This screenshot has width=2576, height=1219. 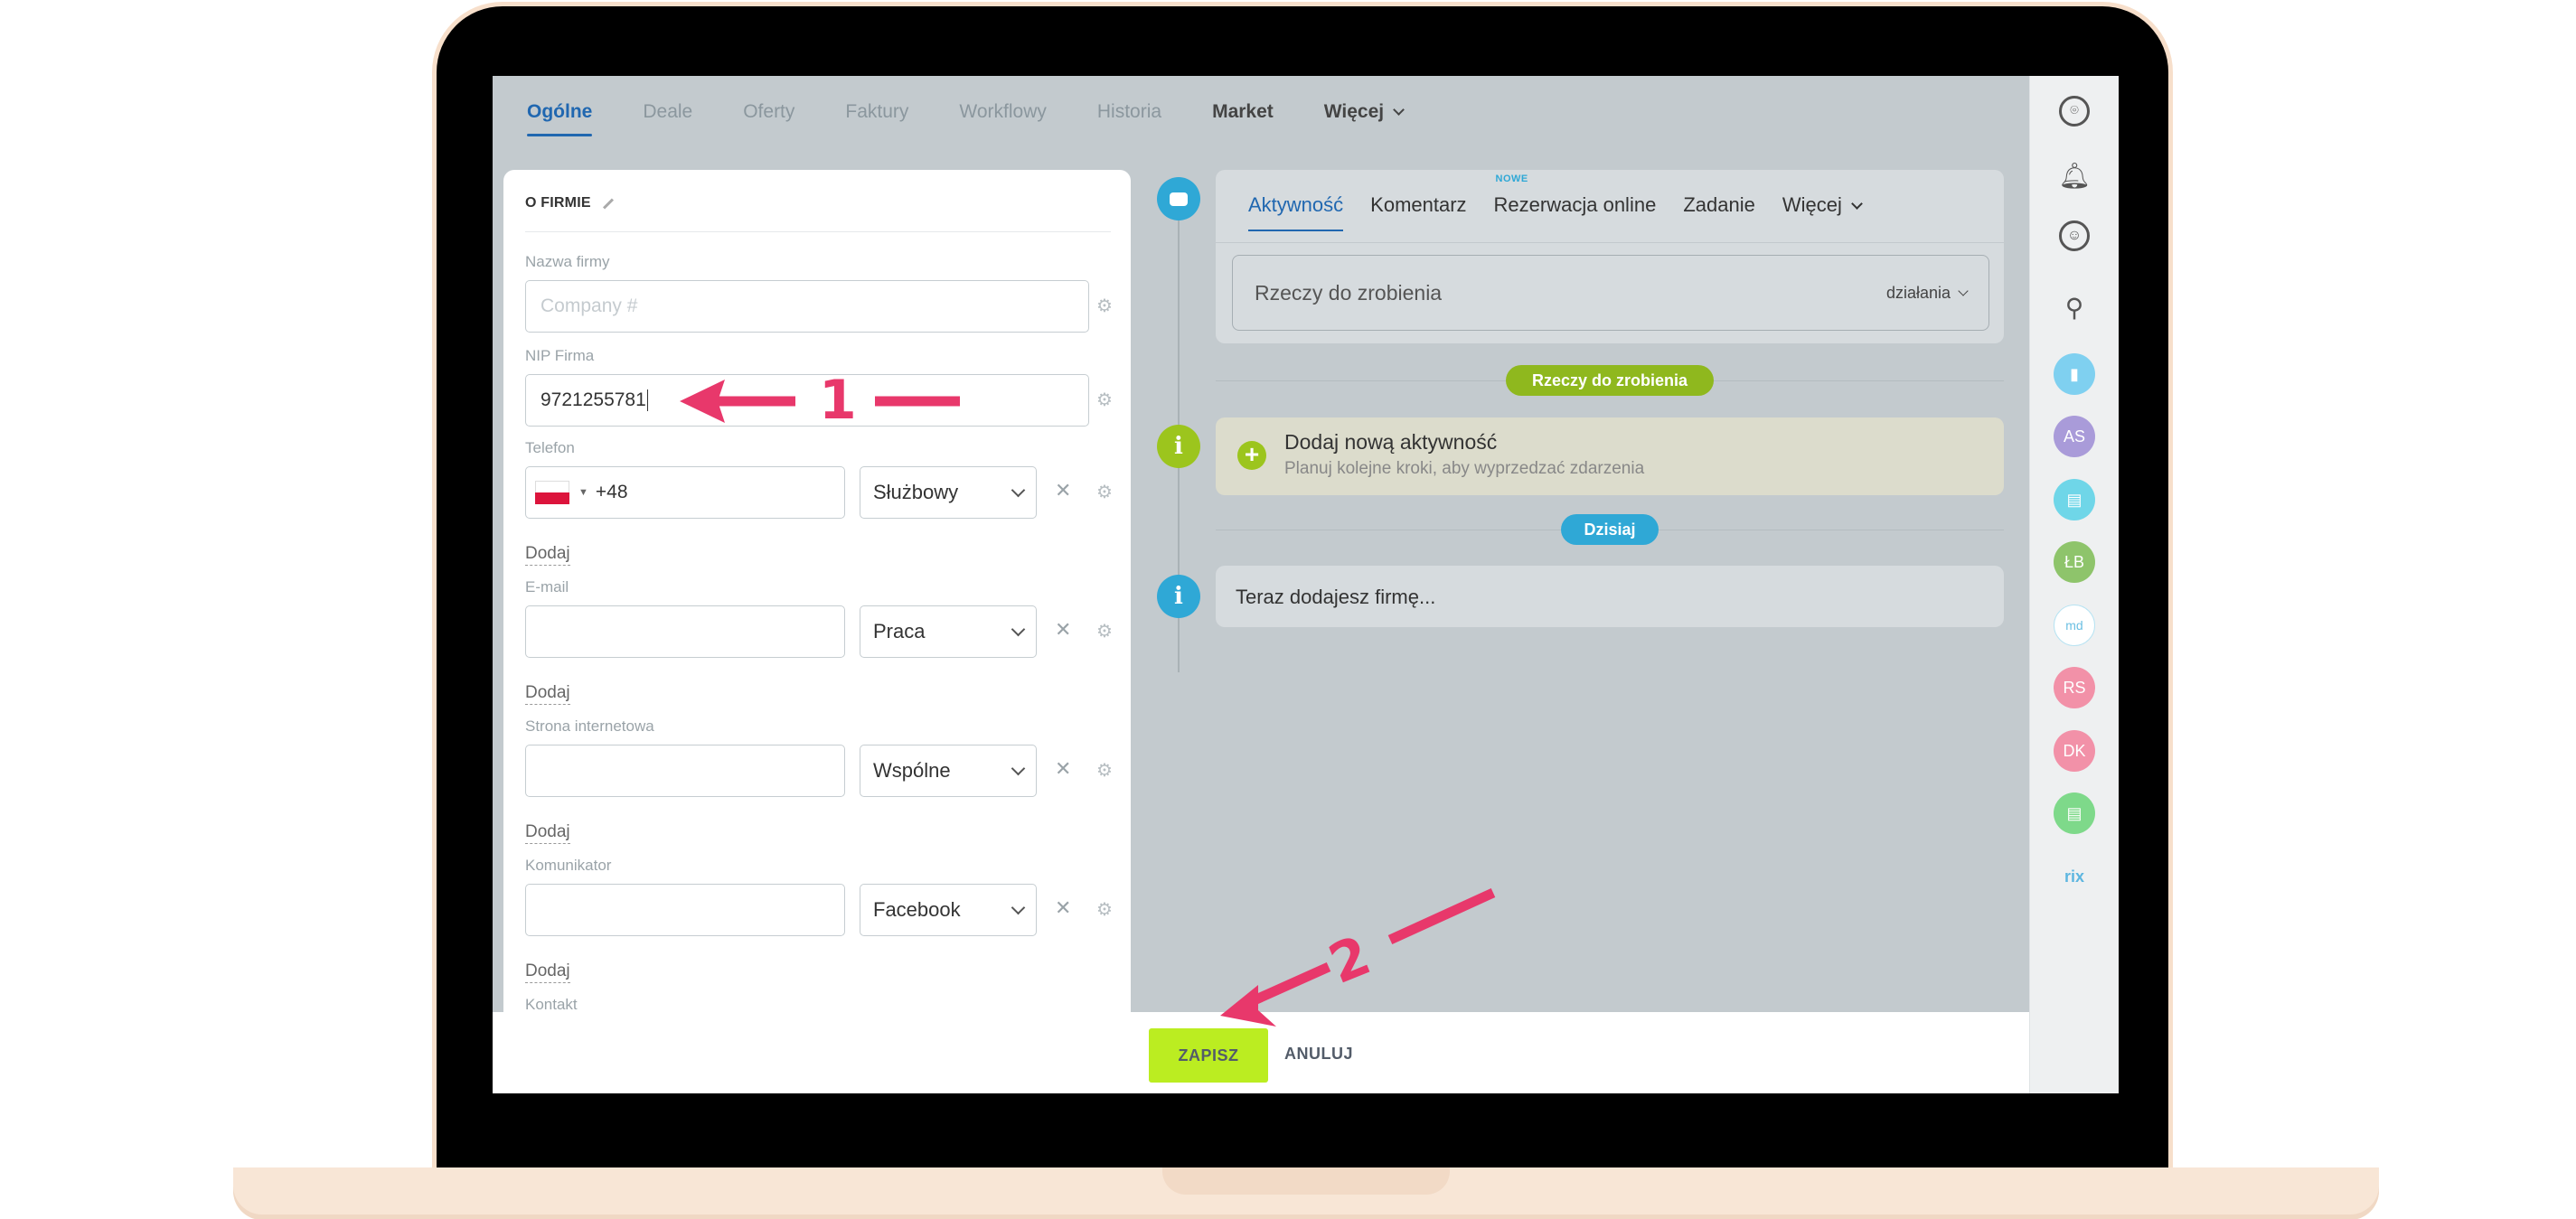 What do you see at coordinates (685, 492) in the screenshot?
I see `phone-input: ▼ +48` at bounding box center [685, 492].